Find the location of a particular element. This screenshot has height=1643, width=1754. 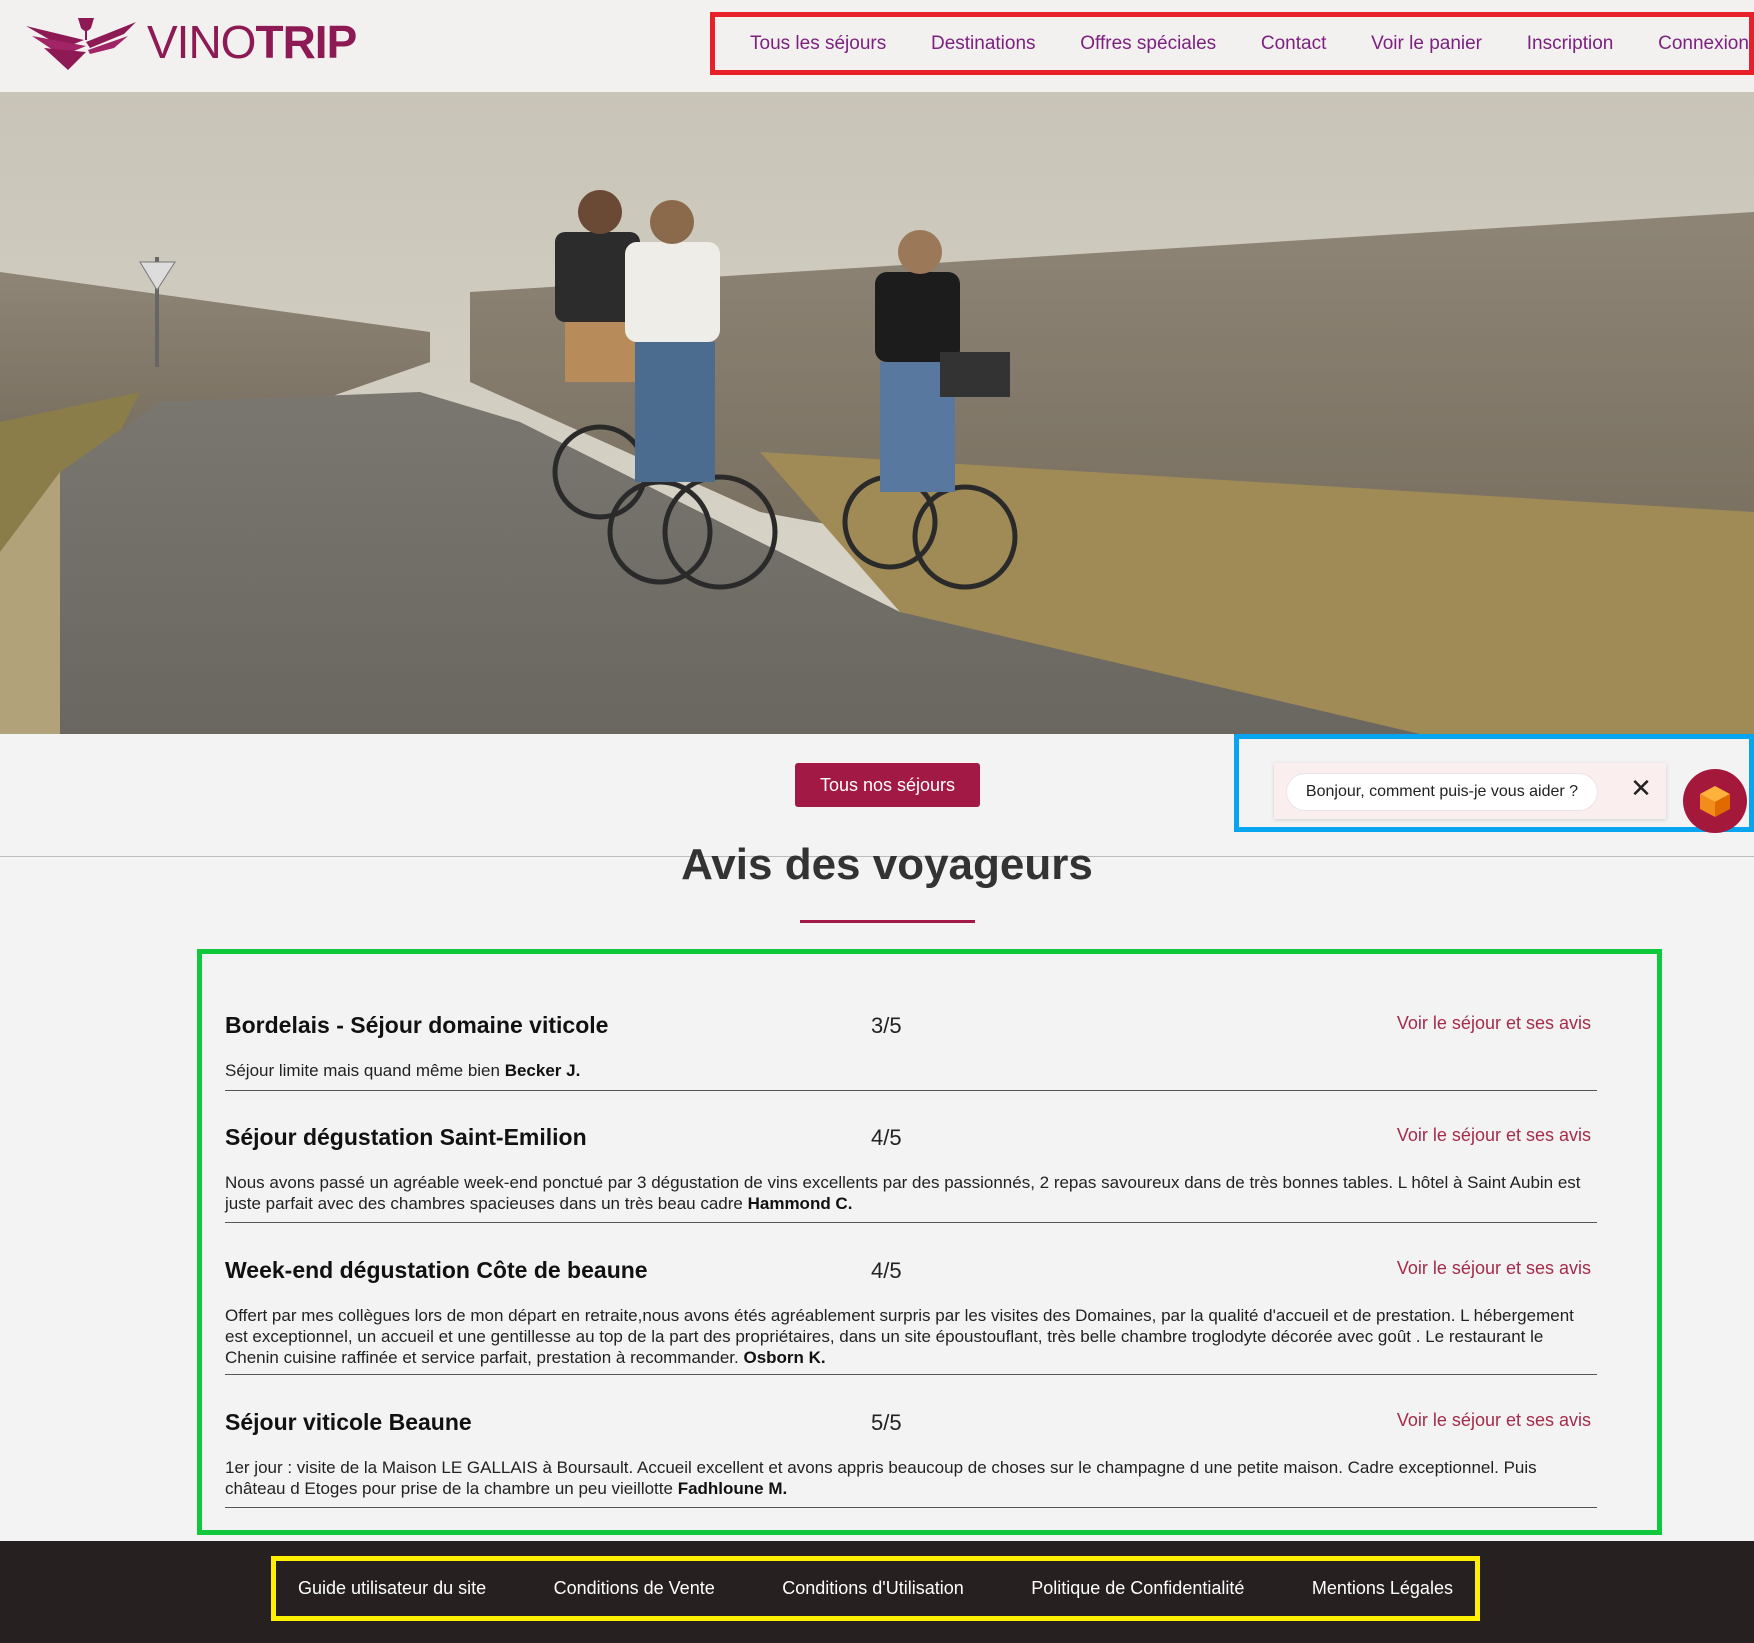

nav-offres-speciales: Offres spéciales is located at coordinates (1148, 44).